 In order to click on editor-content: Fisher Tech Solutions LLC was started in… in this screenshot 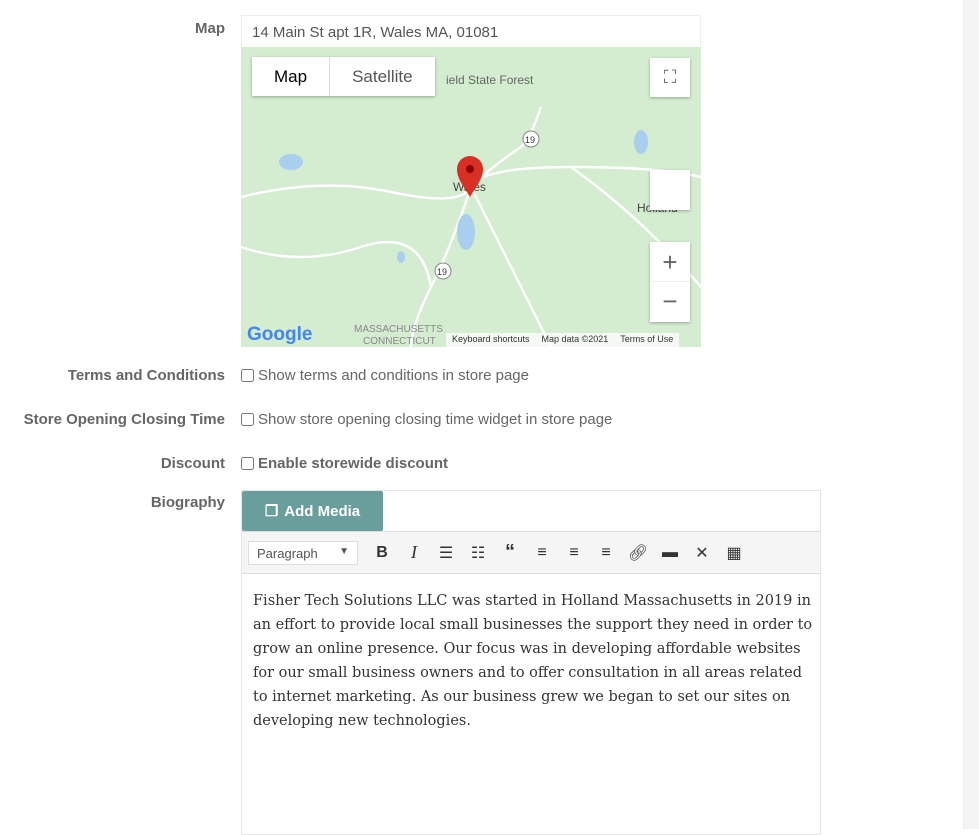, I will do `click(533, 661)`.